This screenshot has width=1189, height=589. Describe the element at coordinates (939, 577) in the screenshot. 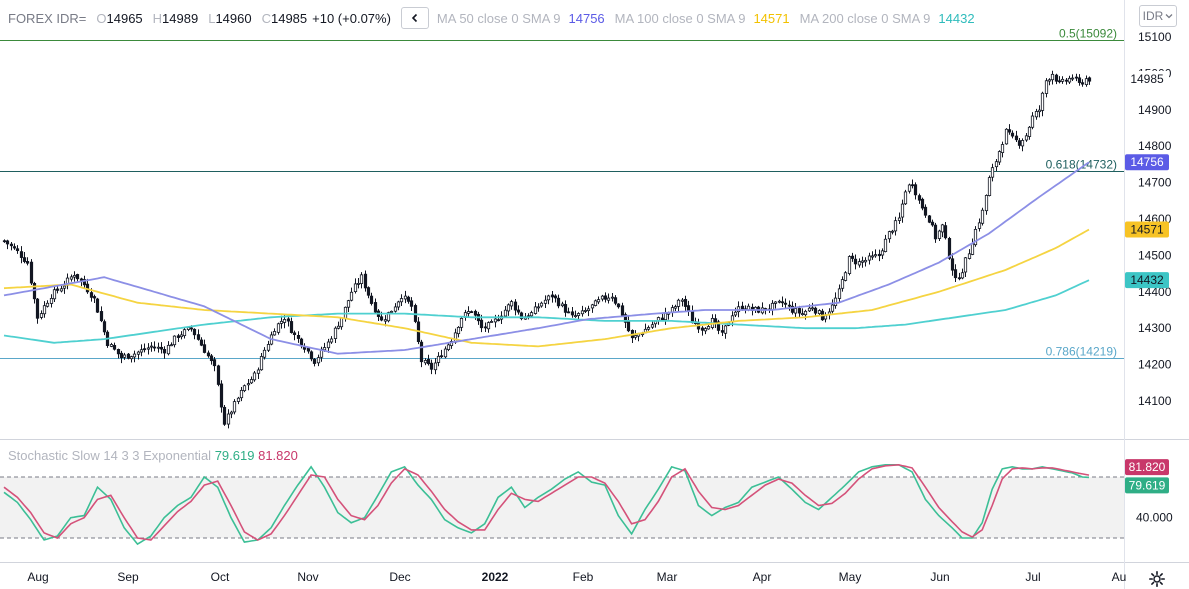

I see `time-tick-label: Jun` at that location.